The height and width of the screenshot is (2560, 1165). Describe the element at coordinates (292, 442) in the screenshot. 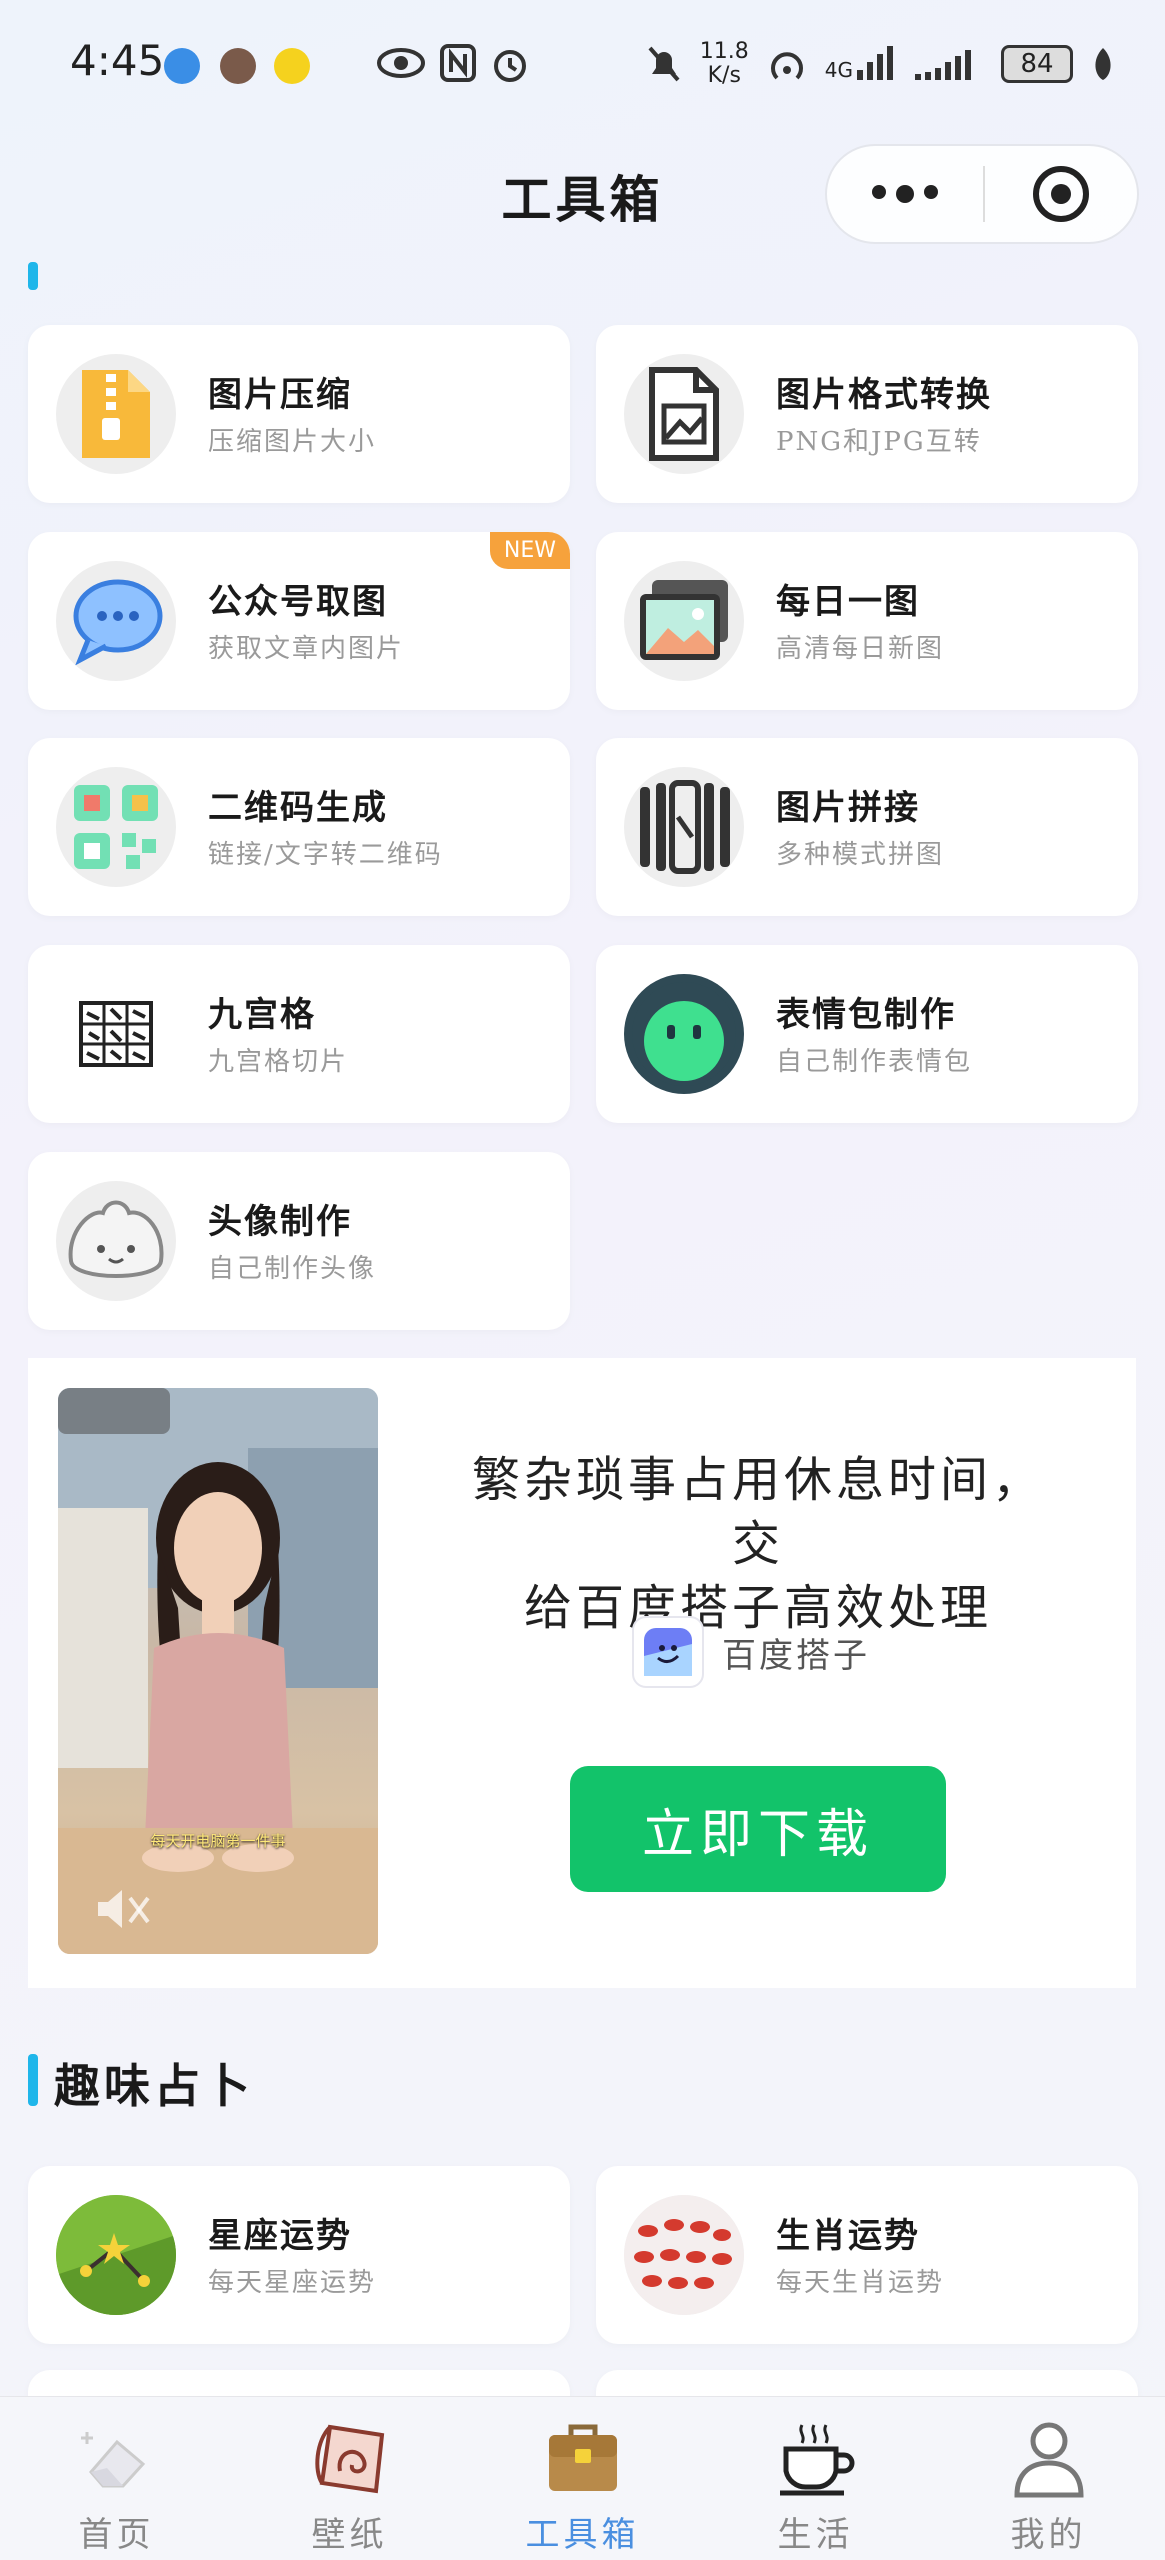

I see `tool-subtitle: 压缩图片大小` at that location.